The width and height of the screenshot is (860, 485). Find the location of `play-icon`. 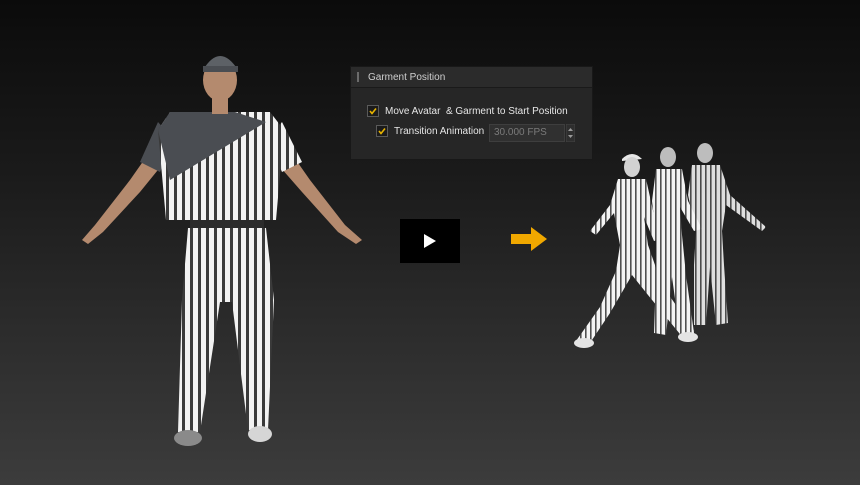

play-icon is located at coordinates (430, 241).